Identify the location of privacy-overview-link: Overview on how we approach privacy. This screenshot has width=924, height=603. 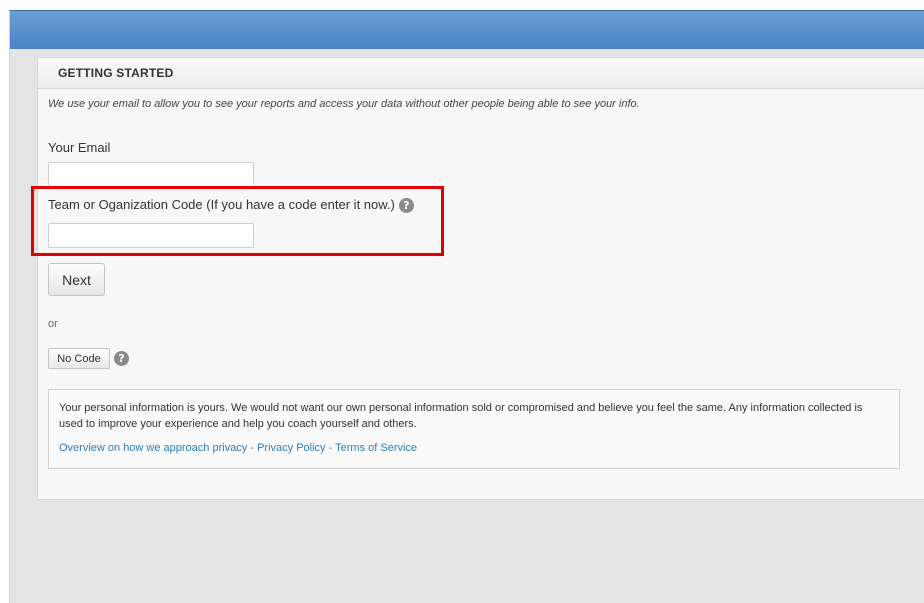
(153, 448).